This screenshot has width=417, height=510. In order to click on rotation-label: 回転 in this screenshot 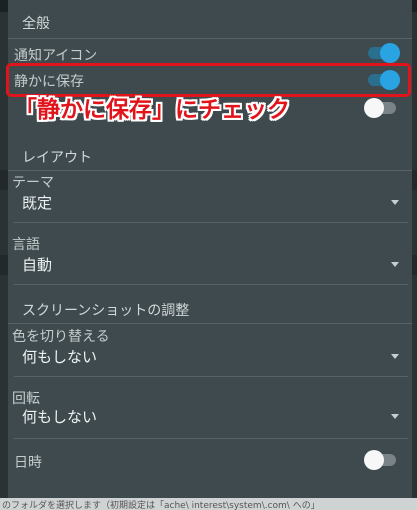, I will do `click(26, 399)`.